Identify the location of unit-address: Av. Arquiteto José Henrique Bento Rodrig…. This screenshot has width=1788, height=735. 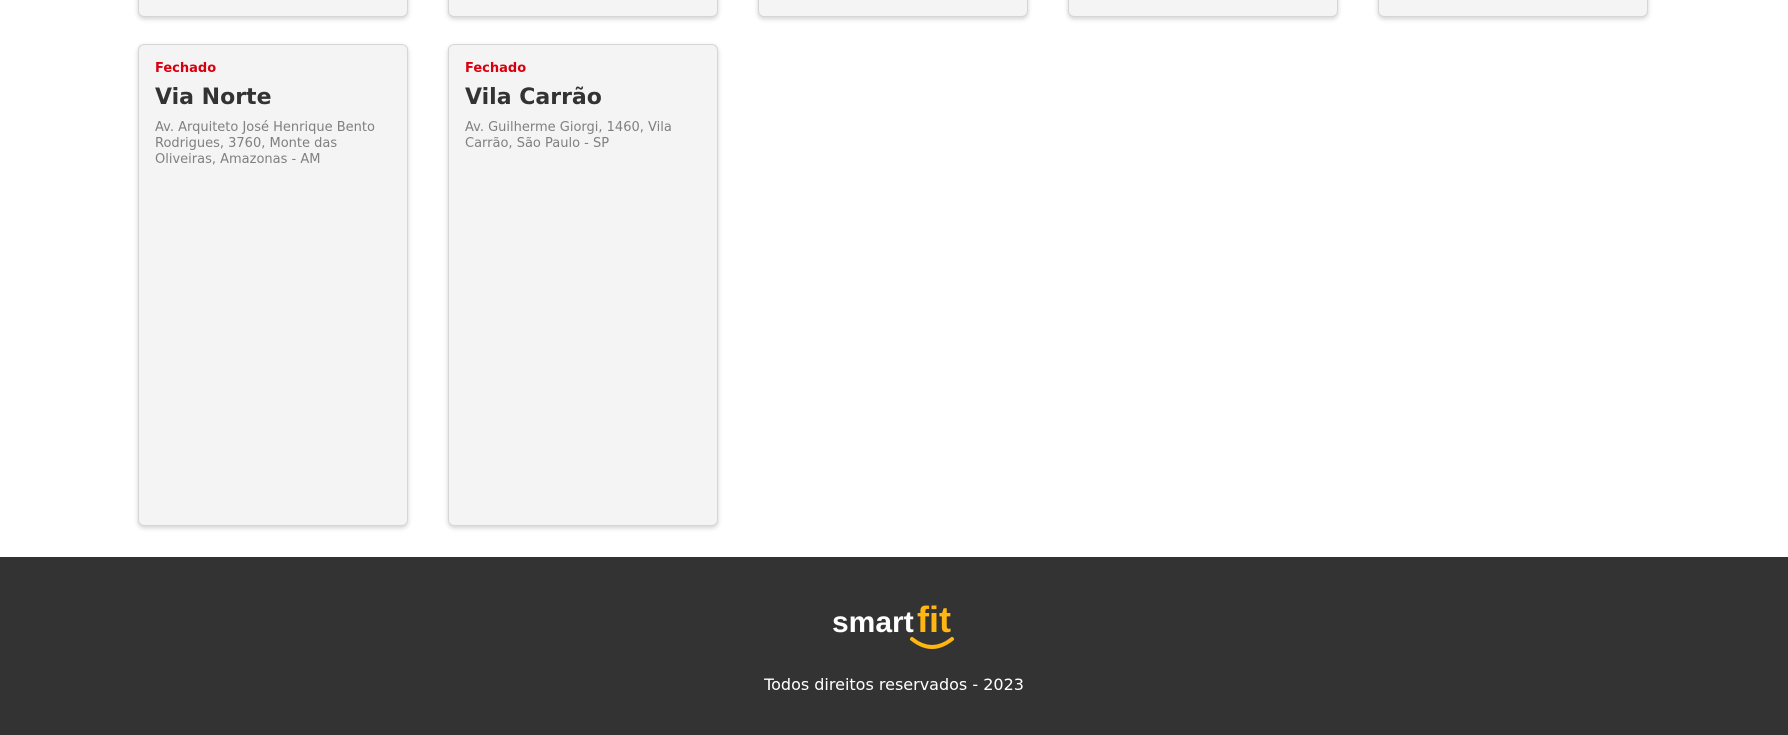
(265, 144).